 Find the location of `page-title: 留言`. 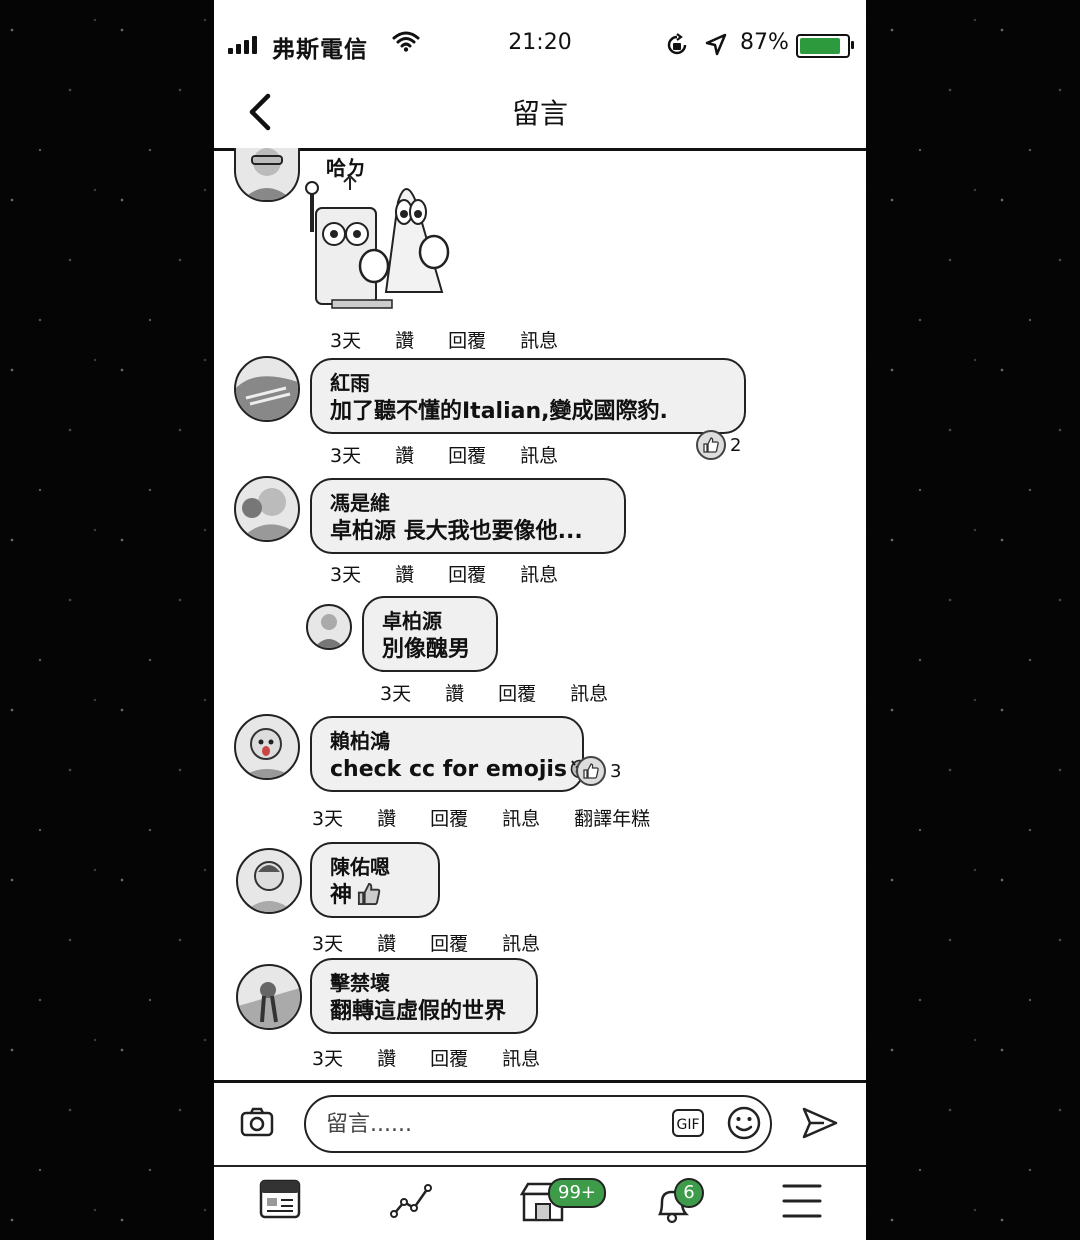

page-title: 留言 is located at coordinates (539, 113).